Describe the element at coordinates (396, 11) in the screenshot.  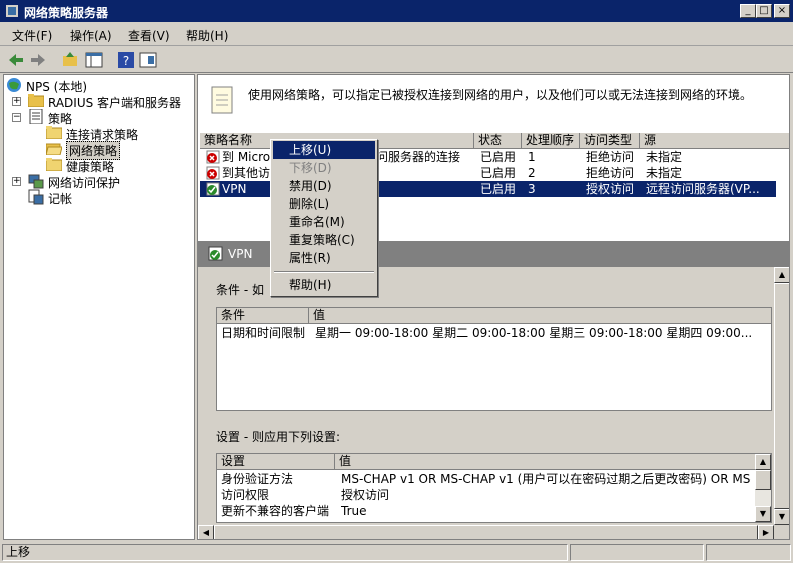
I see `title-bar: 网络策略服务器 _ □ ×` at that location.